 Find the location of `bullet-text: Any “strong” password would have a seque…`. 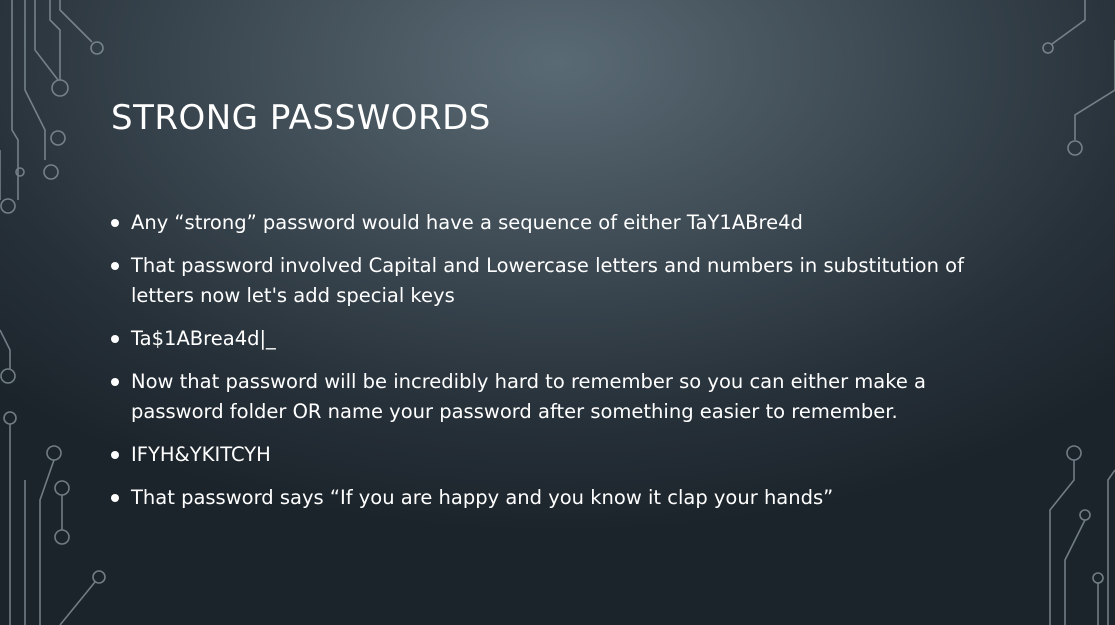

bullet-text: Any “strong” password would have a seque… is located at coordinates (467, 222).